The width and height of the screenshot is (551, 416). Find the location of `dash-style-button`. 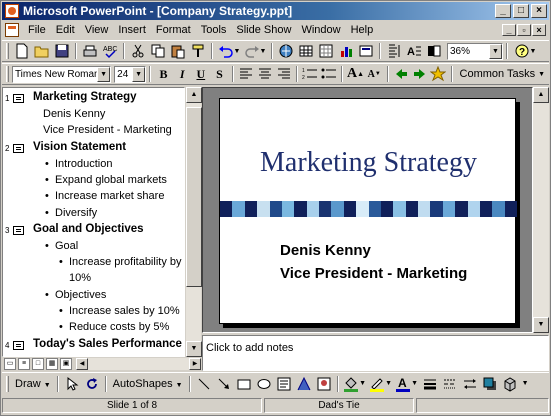

dash-style-button is located at coordinates (450, 384).